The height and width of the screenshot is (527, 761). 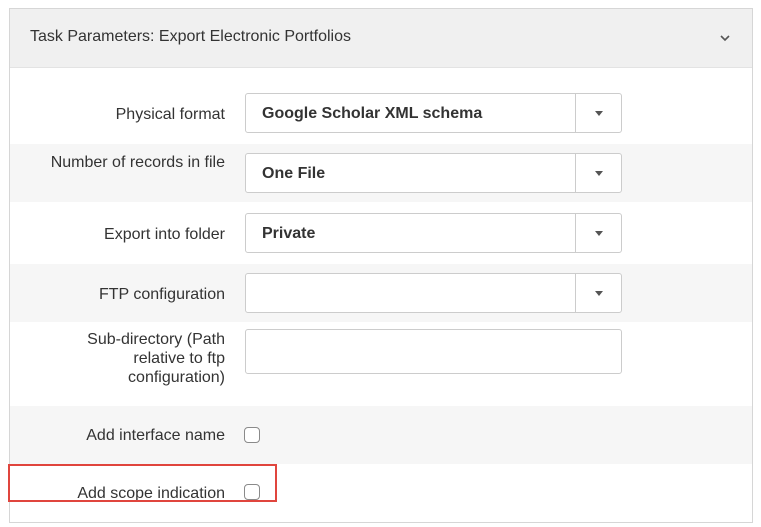 I want to click on row-records-in-file: Number of records in file One File, so click(x=381, y=173).